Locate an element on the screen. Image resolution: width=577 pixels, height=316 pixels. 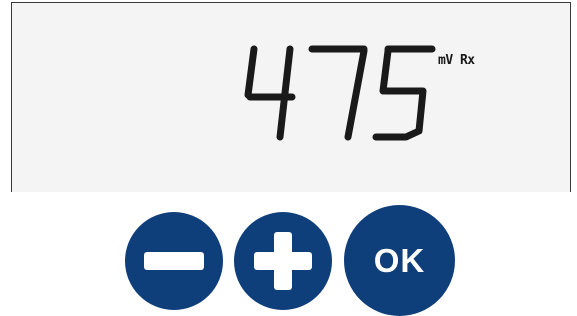
lcd-reading is located at coordinates (340, 93).